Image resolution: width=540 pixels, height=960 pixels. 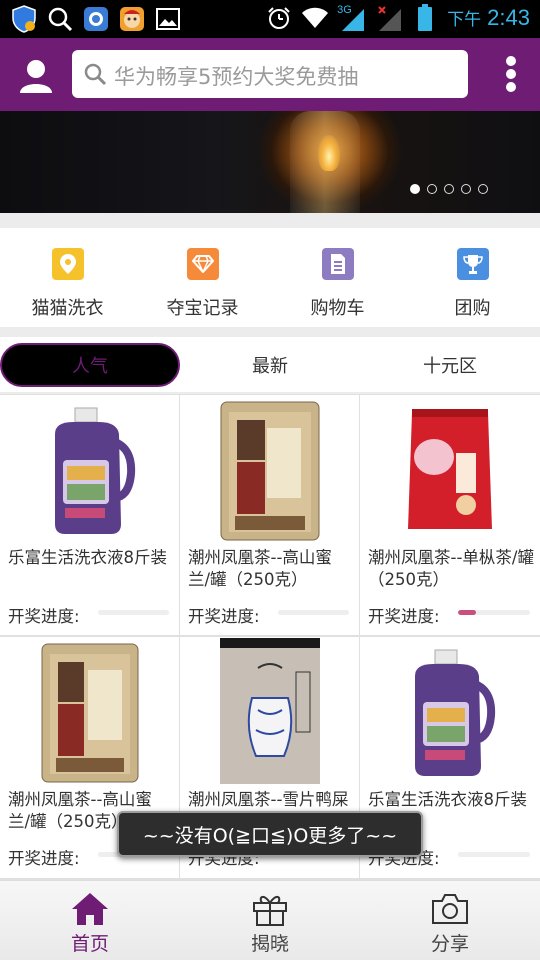 What do you see at coordinates (202, 264) in the screenshot?
I see `diamond-icon` at bounding box center [202, 264].